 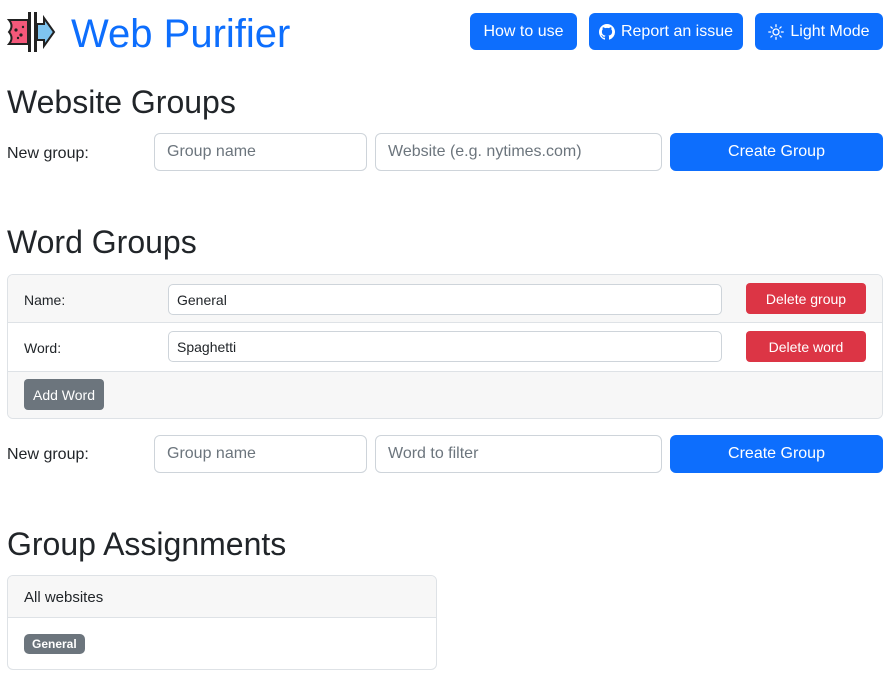 I want to click on word-field, so click(x=445, y=346).